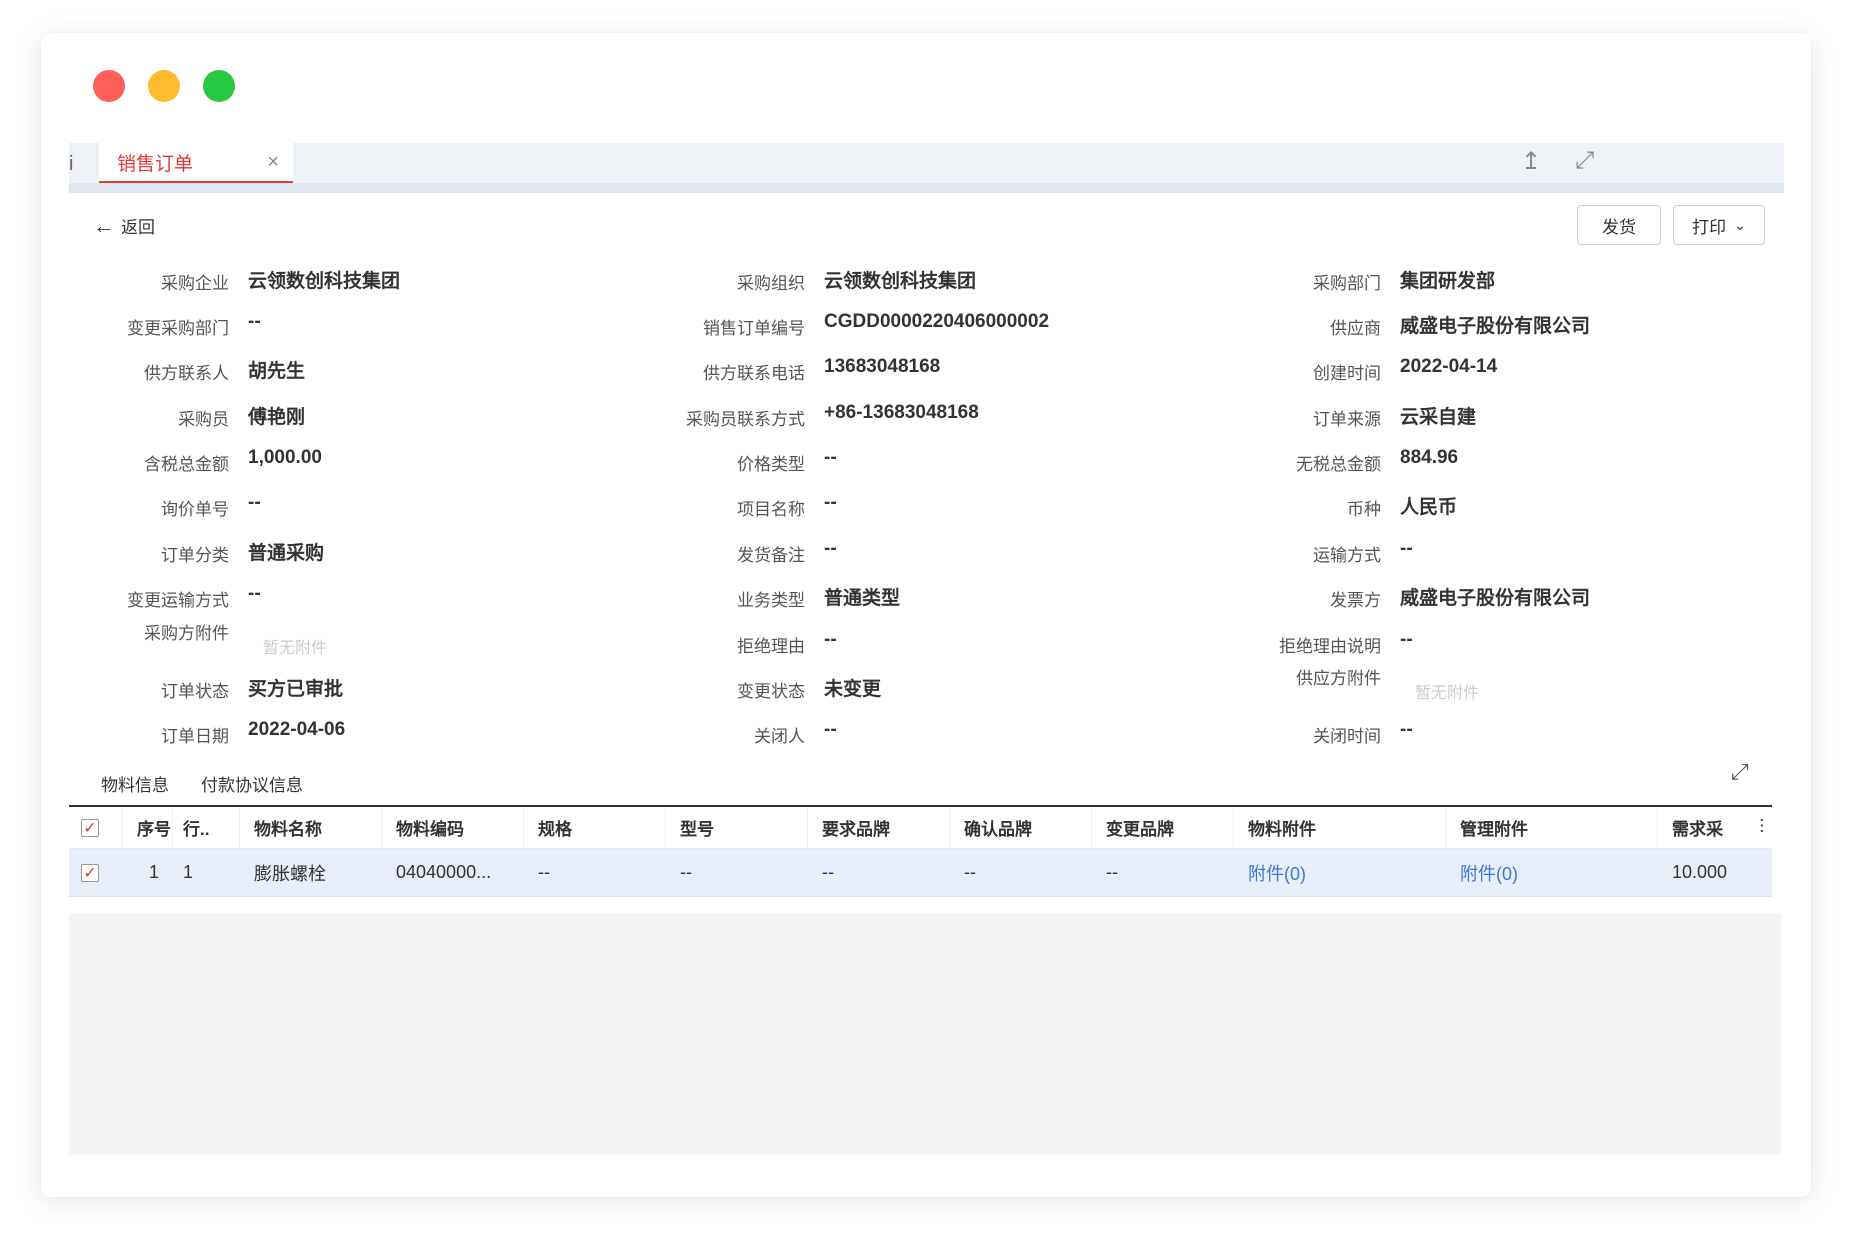 This screenshot has height=1245, width=1852. What do you see at coordinates (1584, 161) in the screenshot?
I see `fullscreen-icon: ⤢` at bounding box center [1584, 161].